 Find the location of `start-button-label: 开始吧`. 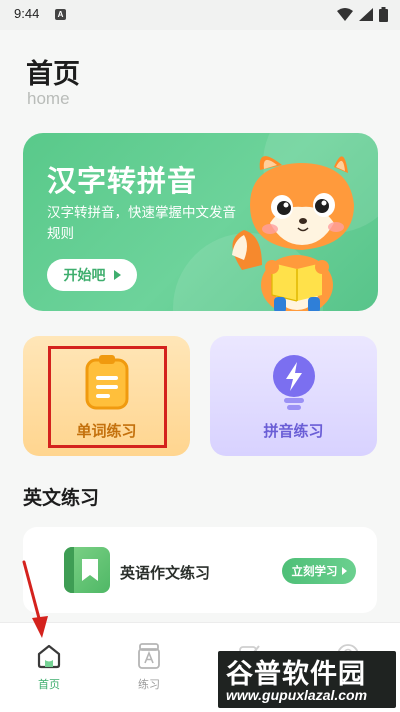

start-button-label: 开始吧 is located at coordinates (84, 276).